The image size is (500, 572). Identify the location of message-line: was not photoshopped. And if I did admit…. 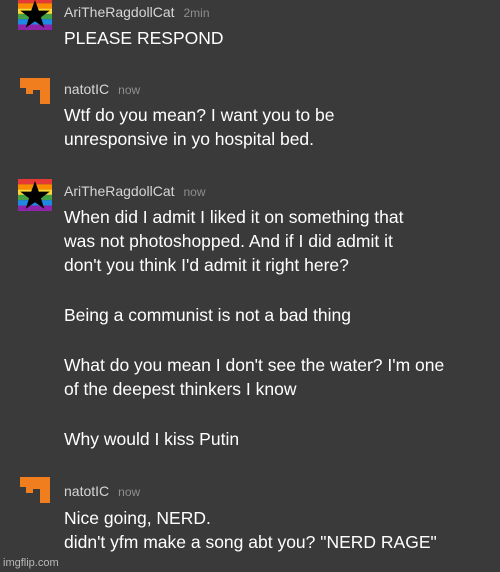
(228, 241).